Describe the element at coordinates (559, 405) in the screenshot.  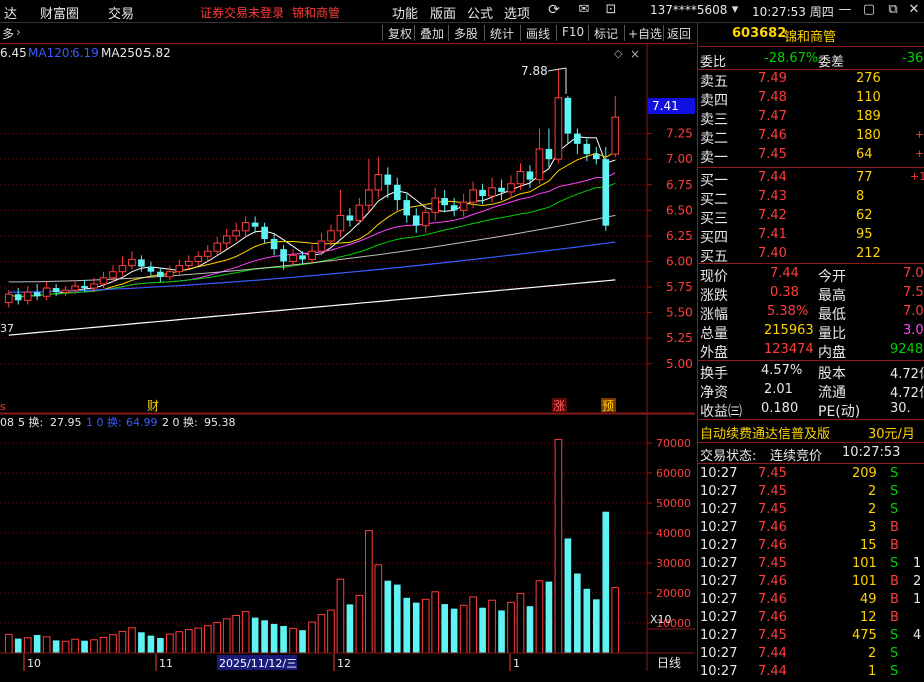
I see `zhang-marker: 涨` at that location.